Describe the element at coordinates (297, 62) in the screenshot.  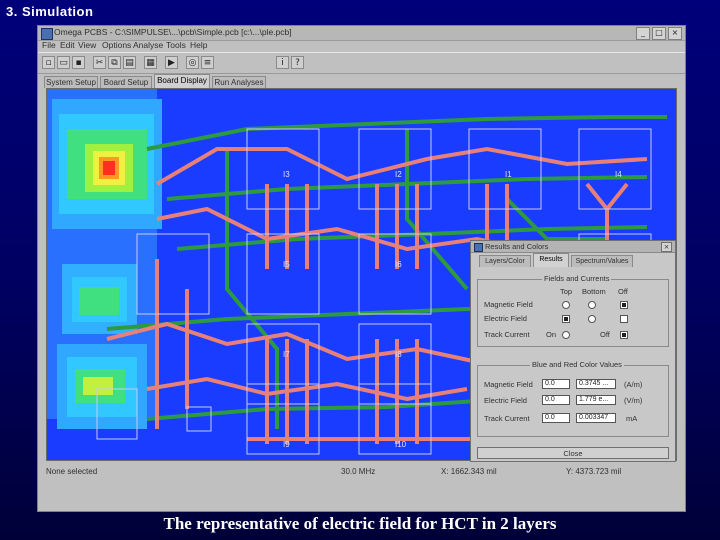
I see `help-icon: ?` at that location.